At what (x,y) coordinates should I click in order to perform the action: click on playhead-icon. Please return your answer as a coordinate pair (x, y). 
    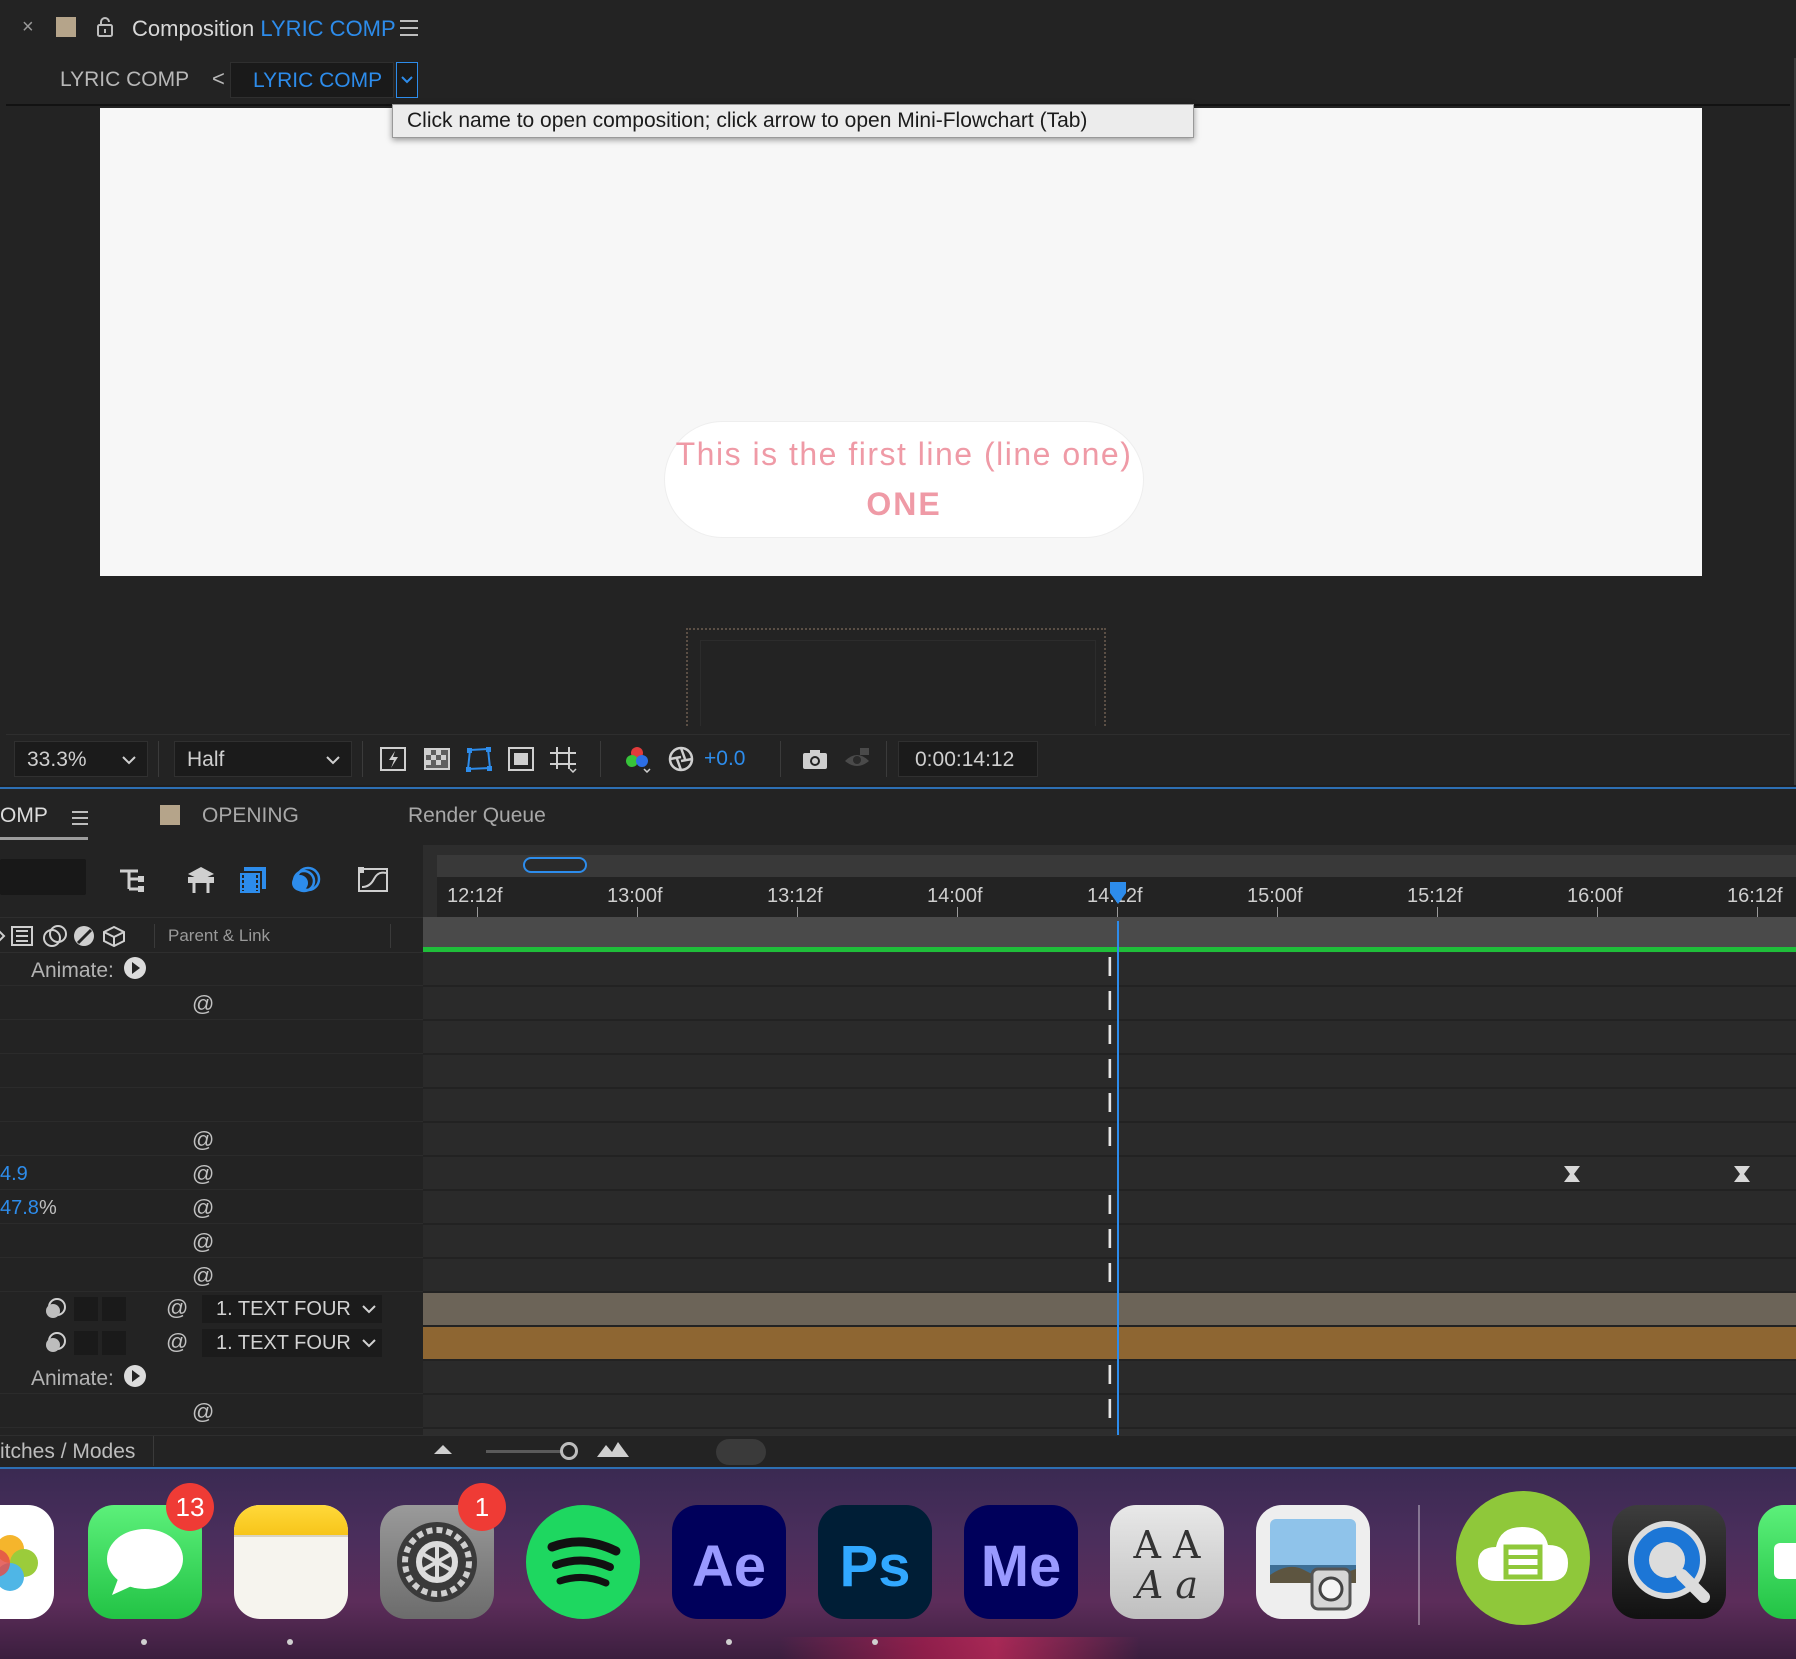
    Looking at the image, I should click on (1118, 893).